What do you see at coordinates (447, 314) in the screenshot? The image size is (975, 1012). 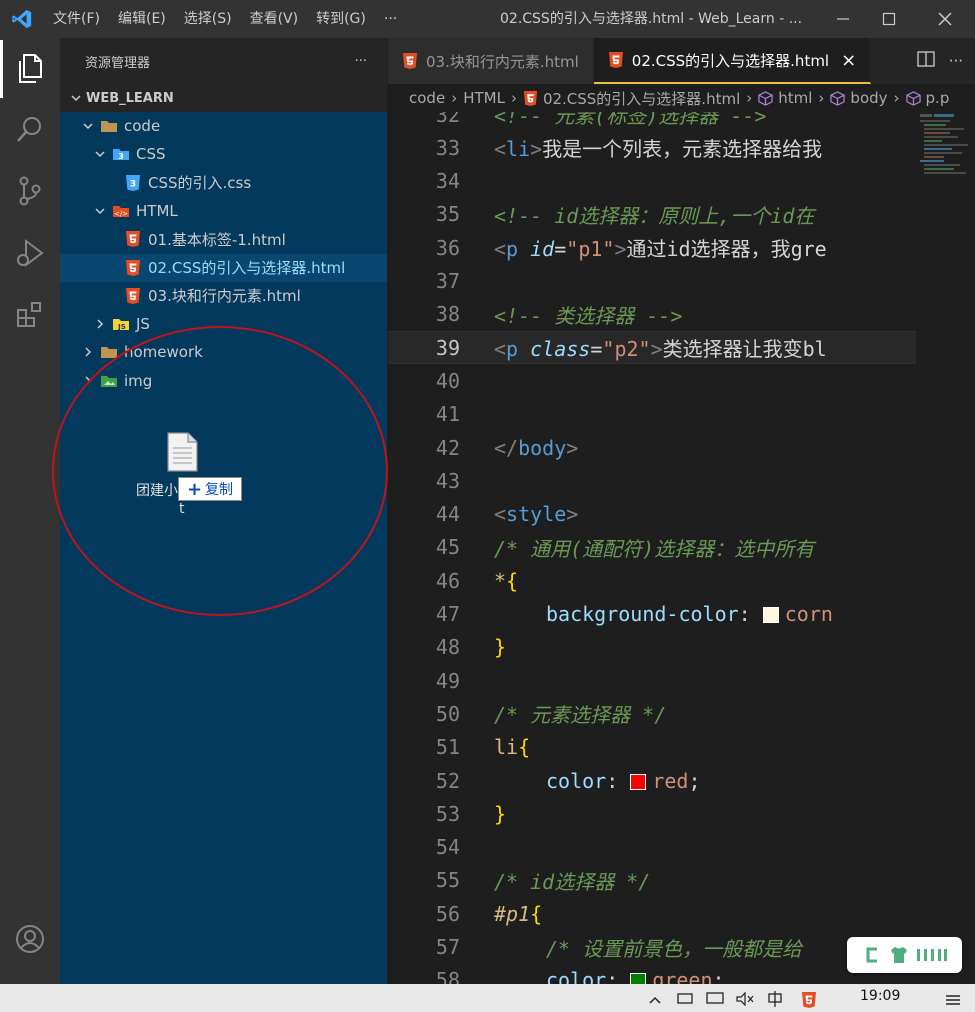 I see `line-number: 38` at bounding box center [447, 314].